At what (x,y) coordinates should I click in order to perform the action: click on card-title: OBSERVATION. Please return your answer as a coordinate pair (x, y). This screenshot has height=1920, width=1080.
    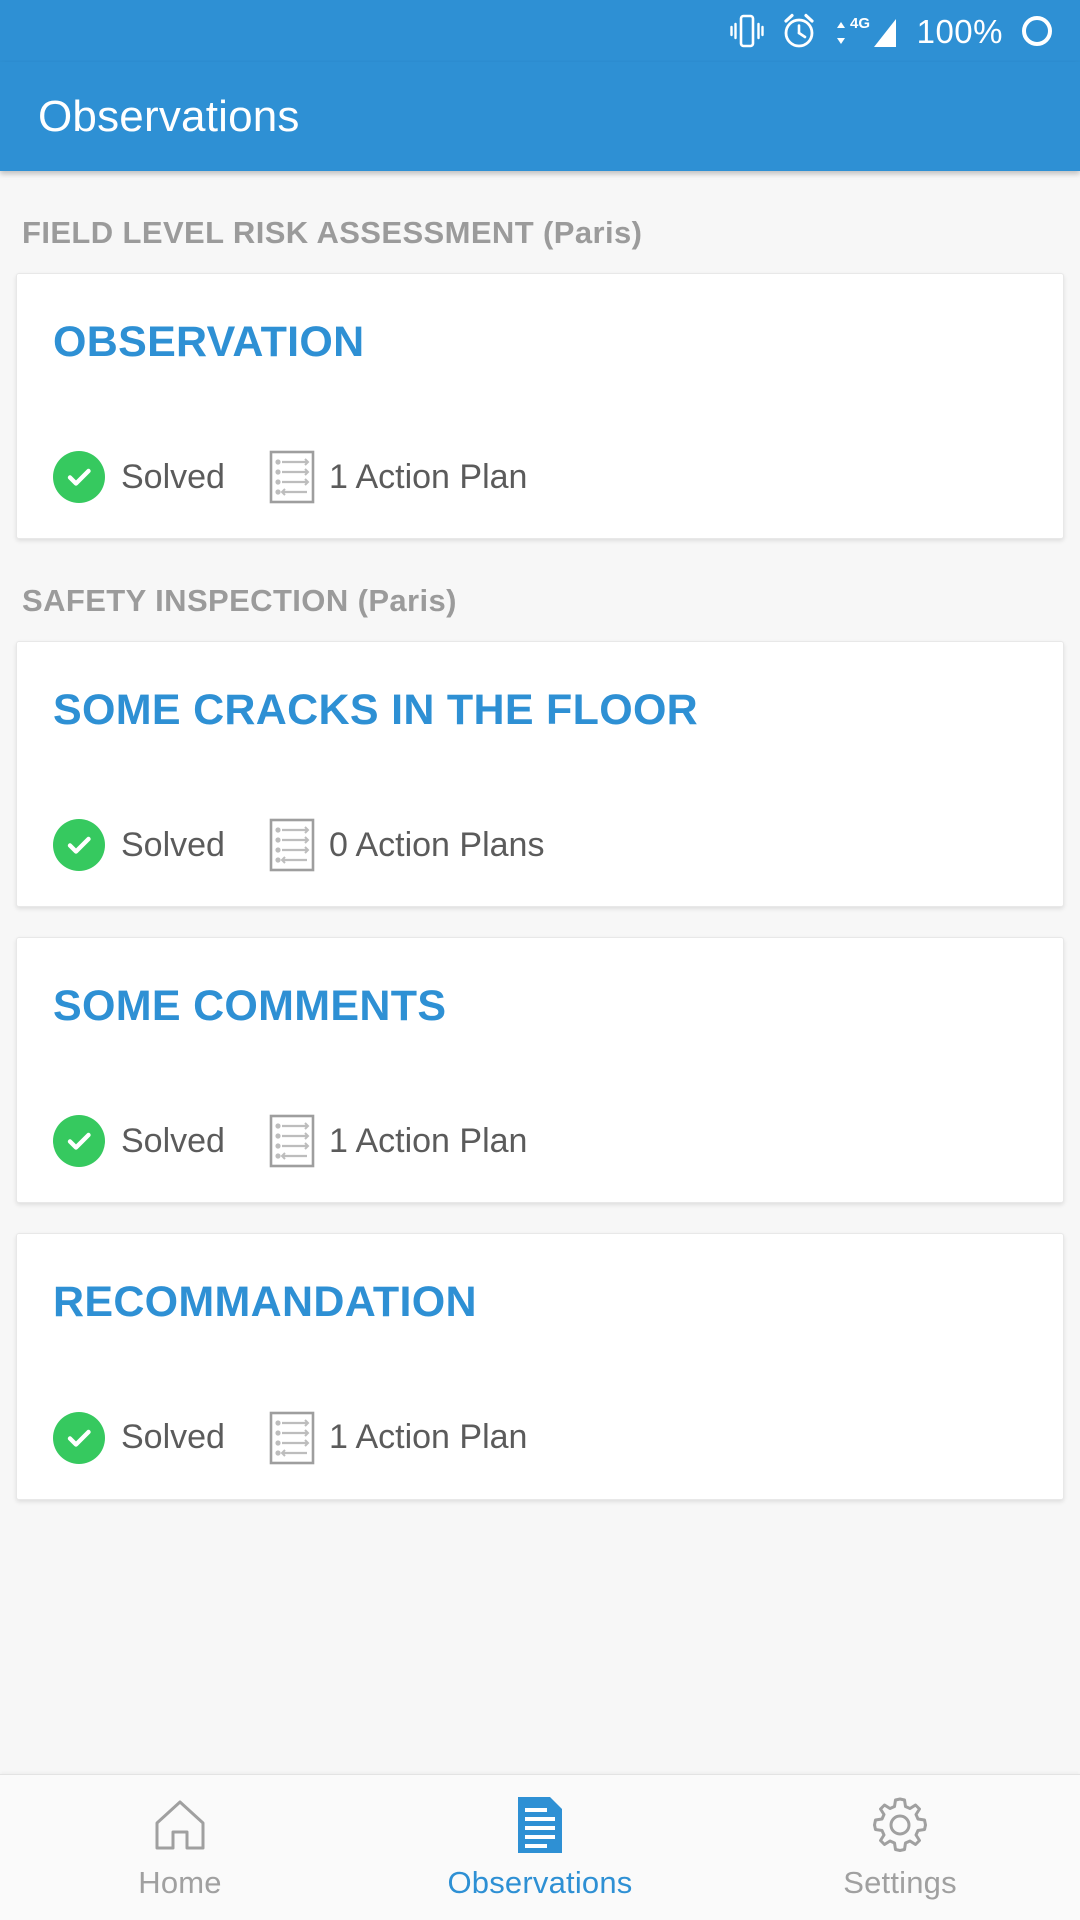
    Looking at the image, I should click on (209, 342).